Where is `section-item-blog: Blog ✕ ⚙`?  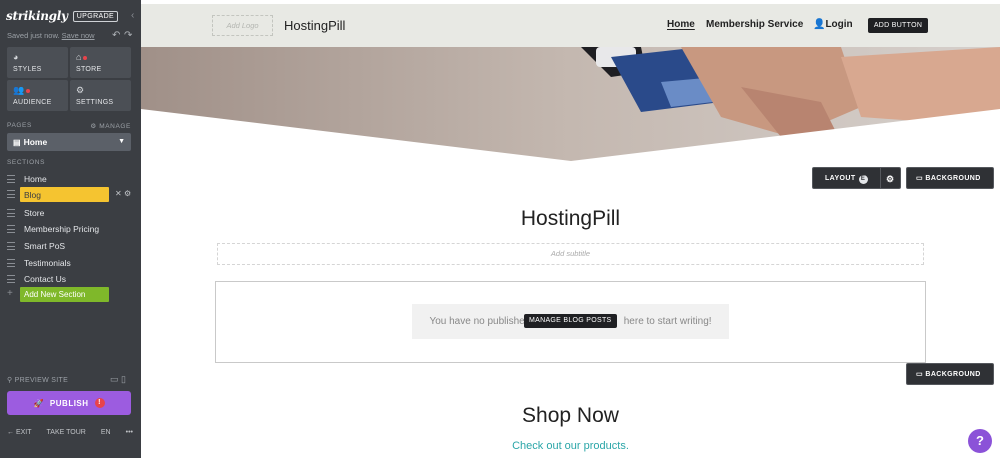
section-item-blog: Blog ✕ ⚙ is located at coordinates (70, 195).